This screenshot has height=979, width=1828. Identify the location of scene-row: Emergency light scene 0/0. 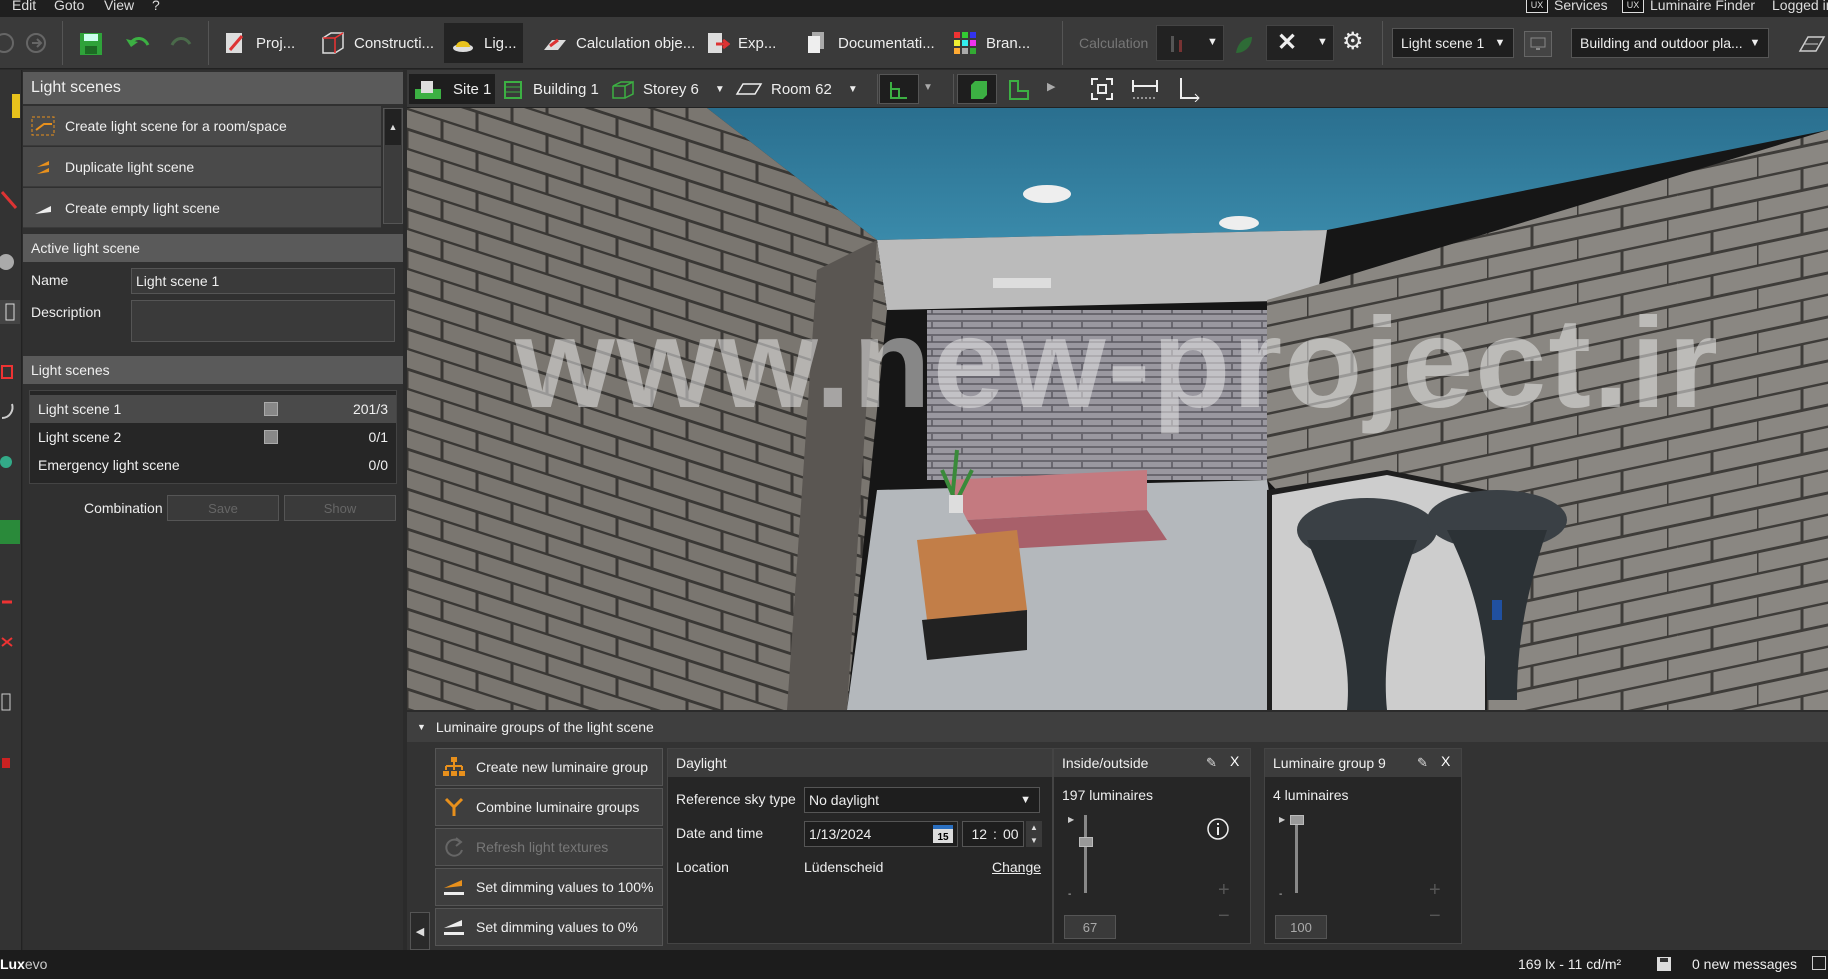
(213, 465).